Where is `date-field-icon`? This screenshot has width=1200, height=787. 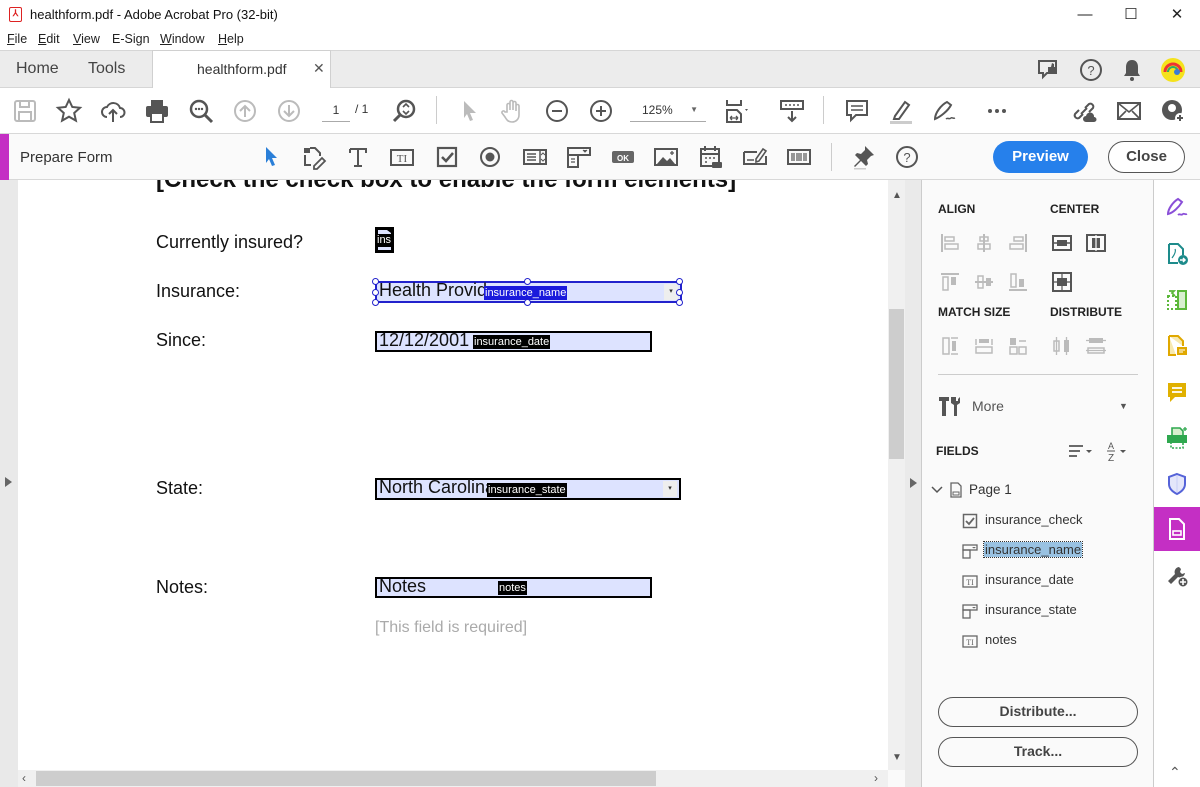 date-field-icon is located at coordinates (711, 157).